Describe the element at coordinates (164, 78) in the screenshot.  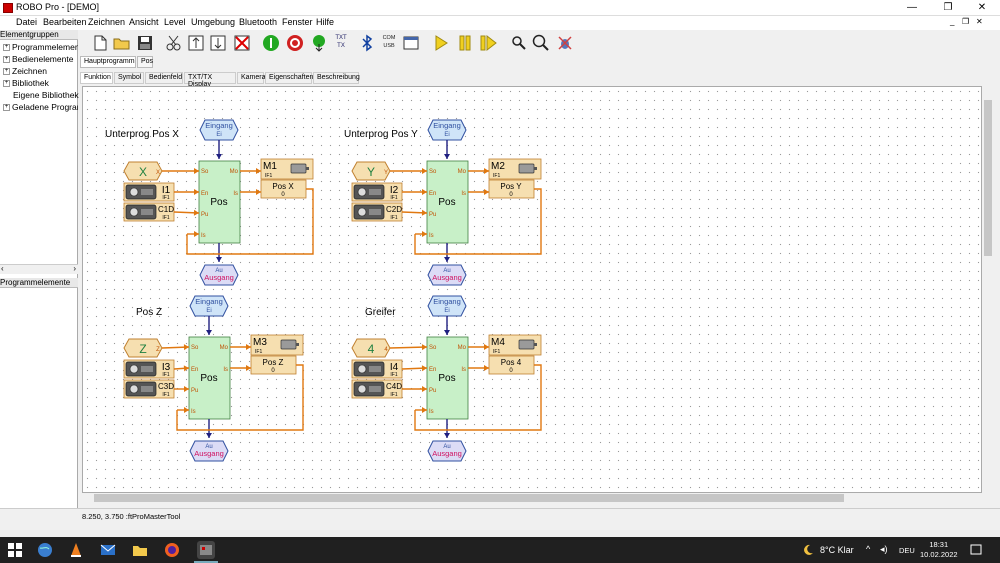
I see `tab-bedienfeld: Bedienfeld` at that location.